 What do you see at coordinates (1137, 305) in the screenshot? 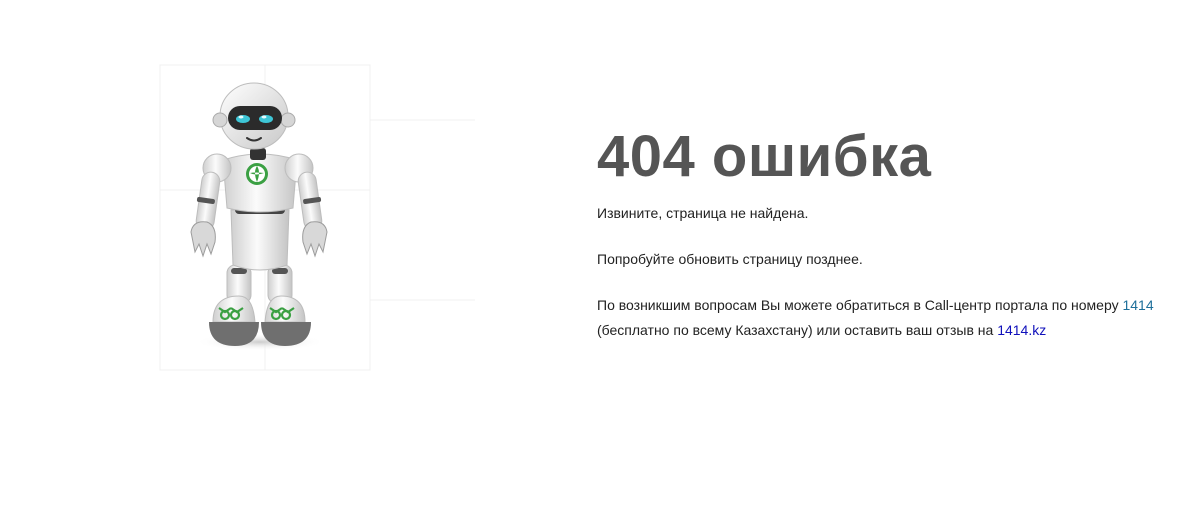
I see `call-center-phone-link: 1414` at bounding box center [1137, 305].